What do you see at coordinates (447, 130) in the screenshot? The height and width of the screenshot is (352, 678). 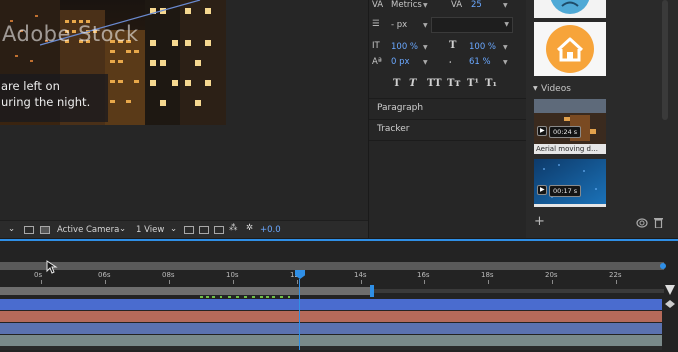 I see `tracker-section: Tracker` at bounding box center [447, 130].